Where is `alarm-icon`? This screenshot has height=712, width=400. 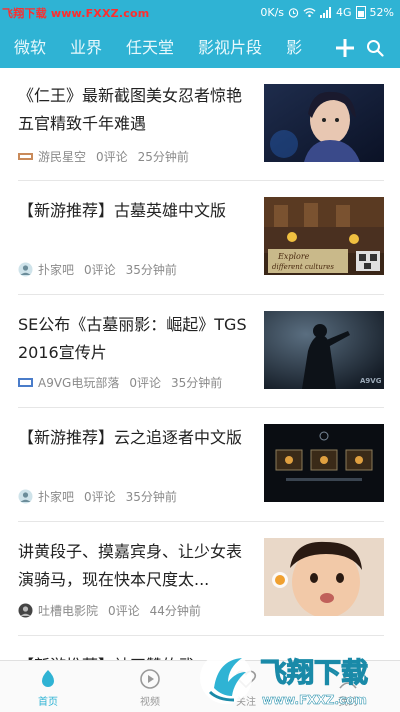
alarm-icon is located at coordinates (293, 13).